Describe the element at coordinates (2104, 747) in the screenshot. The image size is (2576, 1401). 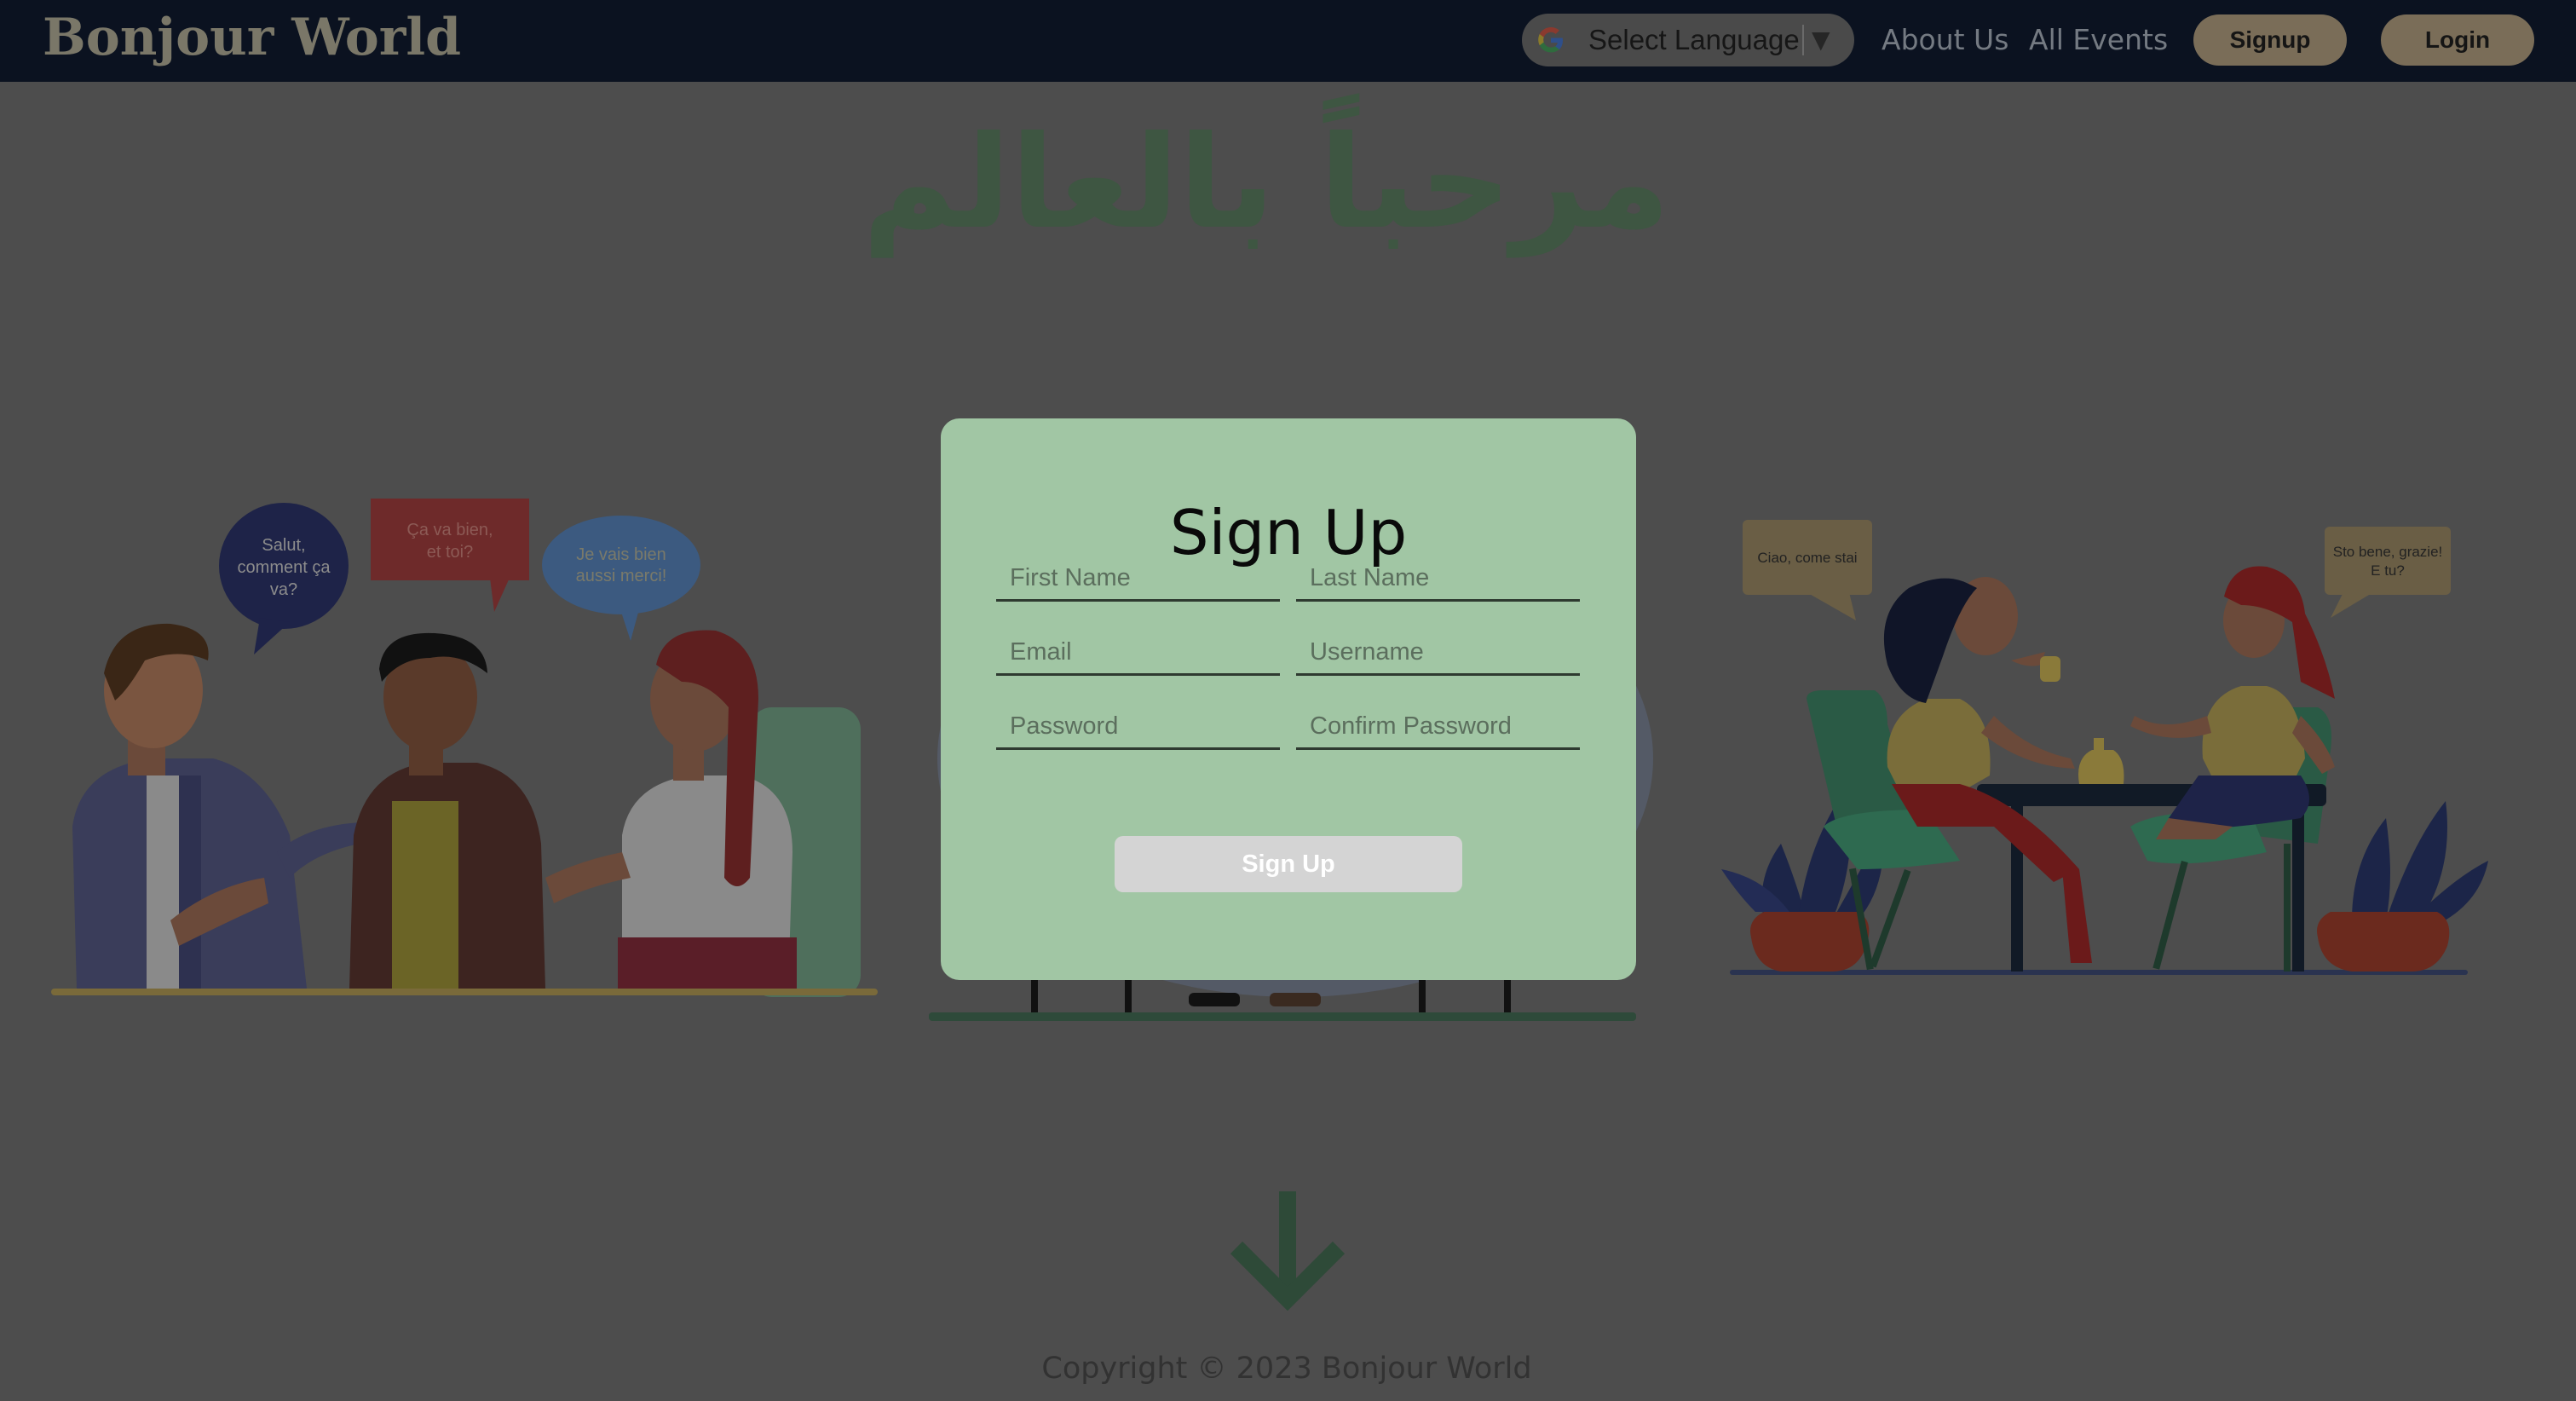
I see `cafe-illustration: Ciao, come stai Sto bene, grazie! E tu?` at that location.